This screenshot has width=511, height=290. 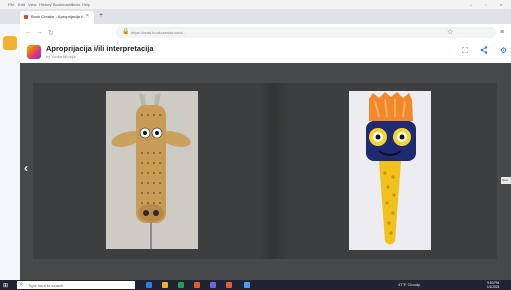 What do you see at coordinates (390, 170) in the screenshot?
I see `page-photo-right` at bounding box center [390, 170].